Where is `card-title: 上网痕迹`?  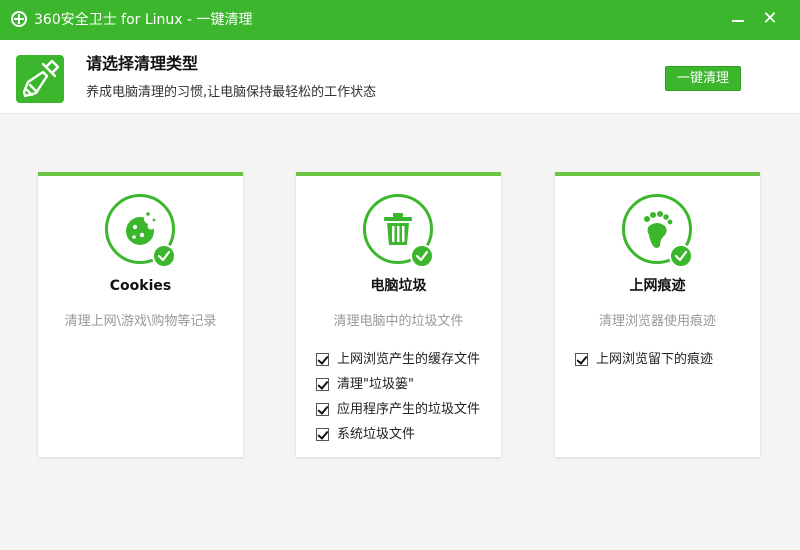 card-title: 上网痕迹 is located at coordinates (657, 286).